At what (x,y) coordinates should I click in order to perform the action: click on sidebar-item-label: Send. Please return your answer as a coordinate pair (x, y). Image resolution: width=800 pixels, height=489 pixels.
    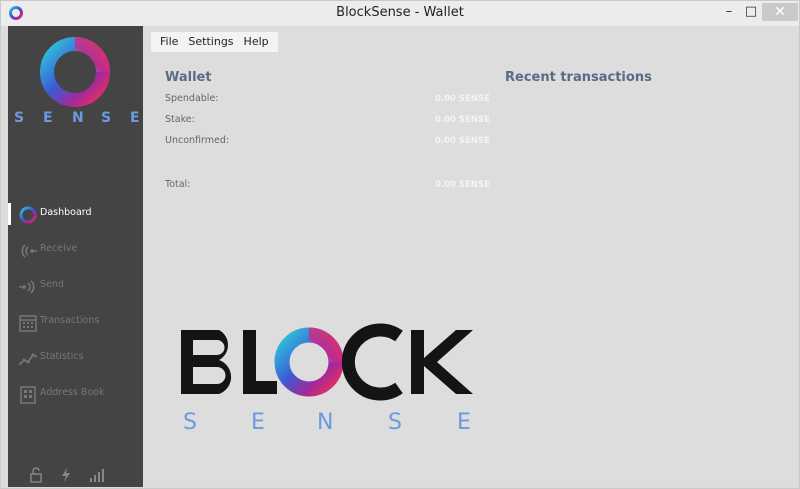
    Looking at the image, I should click on (52, 284).